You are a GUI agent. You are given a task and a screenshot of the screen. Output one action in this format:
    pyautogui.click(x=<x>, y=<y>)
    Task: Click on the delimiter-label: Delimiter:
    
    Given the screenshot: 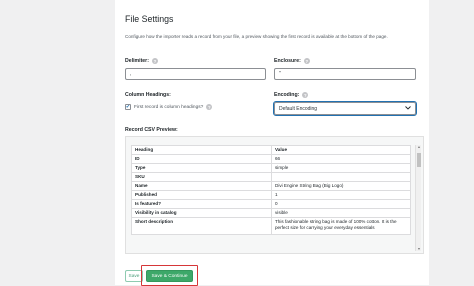 What is the action you would take?
    pyautogui.click(x=137, y=61)
    